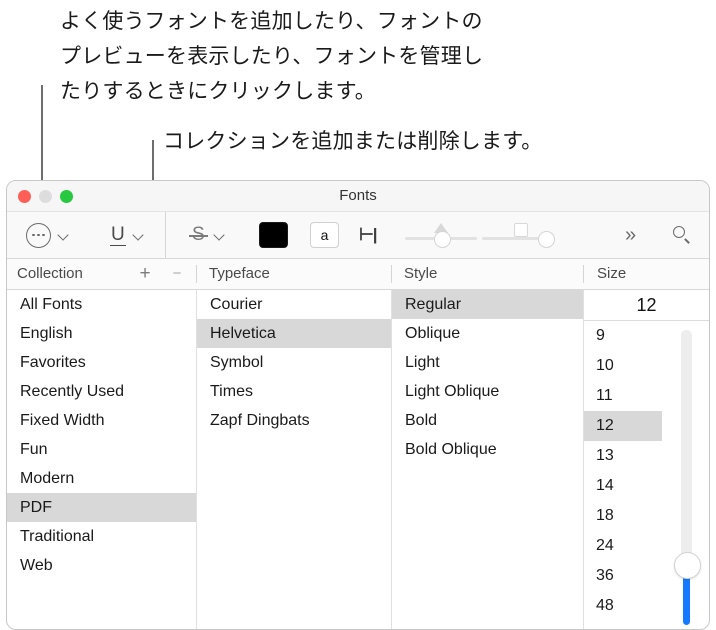  I want to click on list-item-selected: 12, so click(623, 426).